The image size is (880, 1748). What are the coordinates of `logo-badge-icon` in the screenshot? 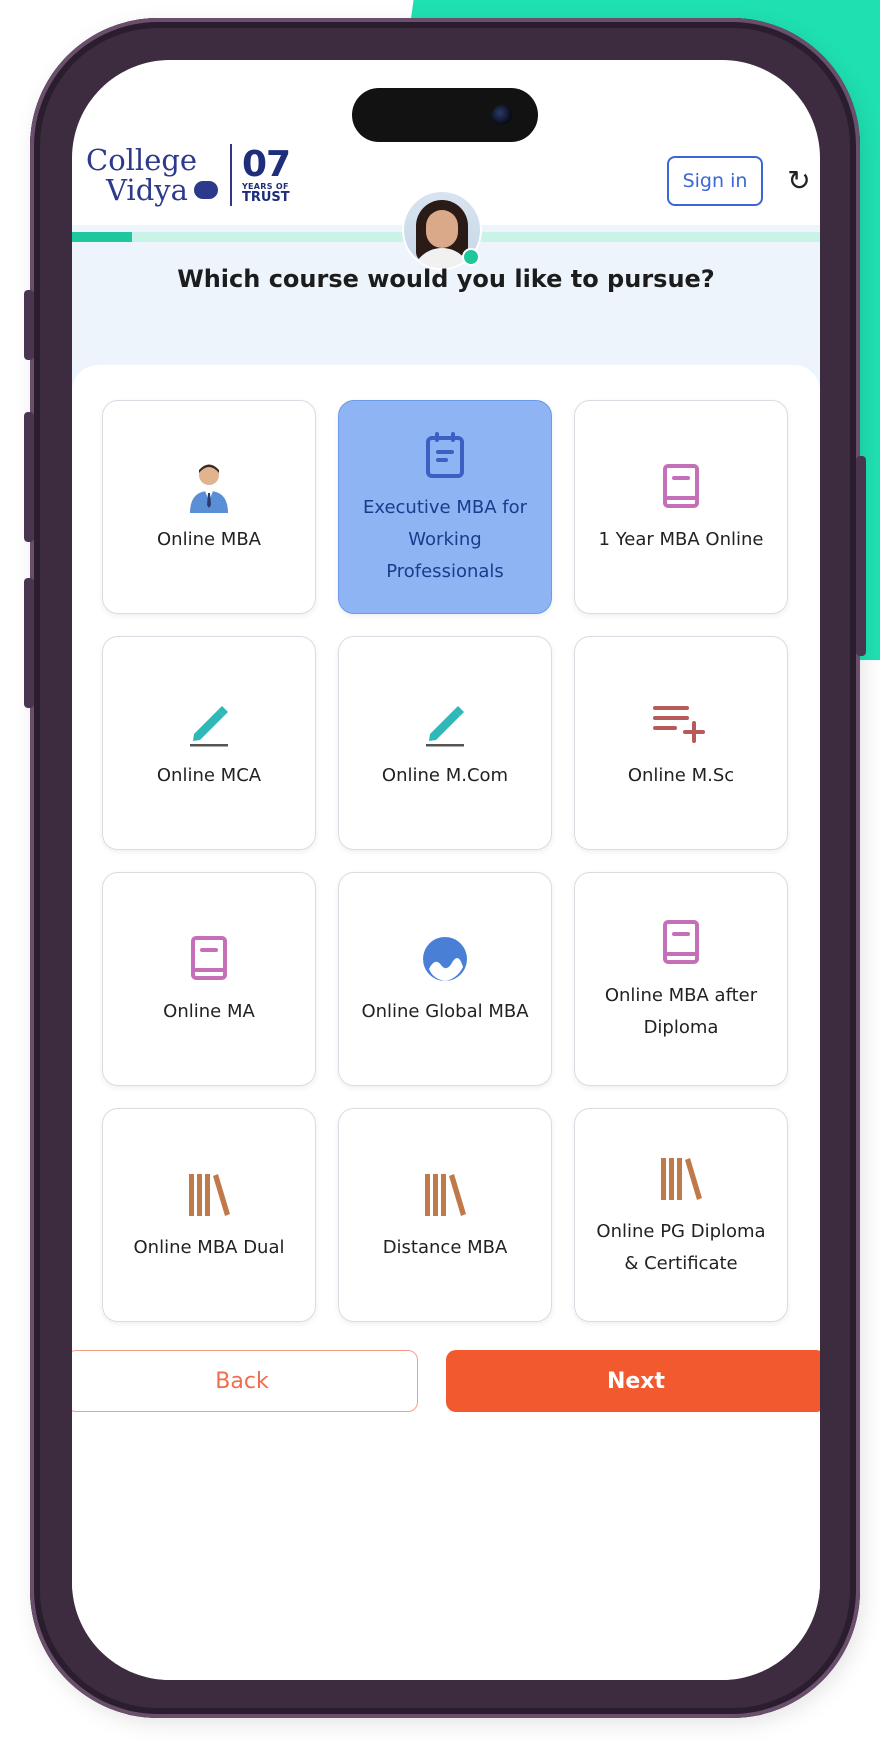 It's located at (205, 190).